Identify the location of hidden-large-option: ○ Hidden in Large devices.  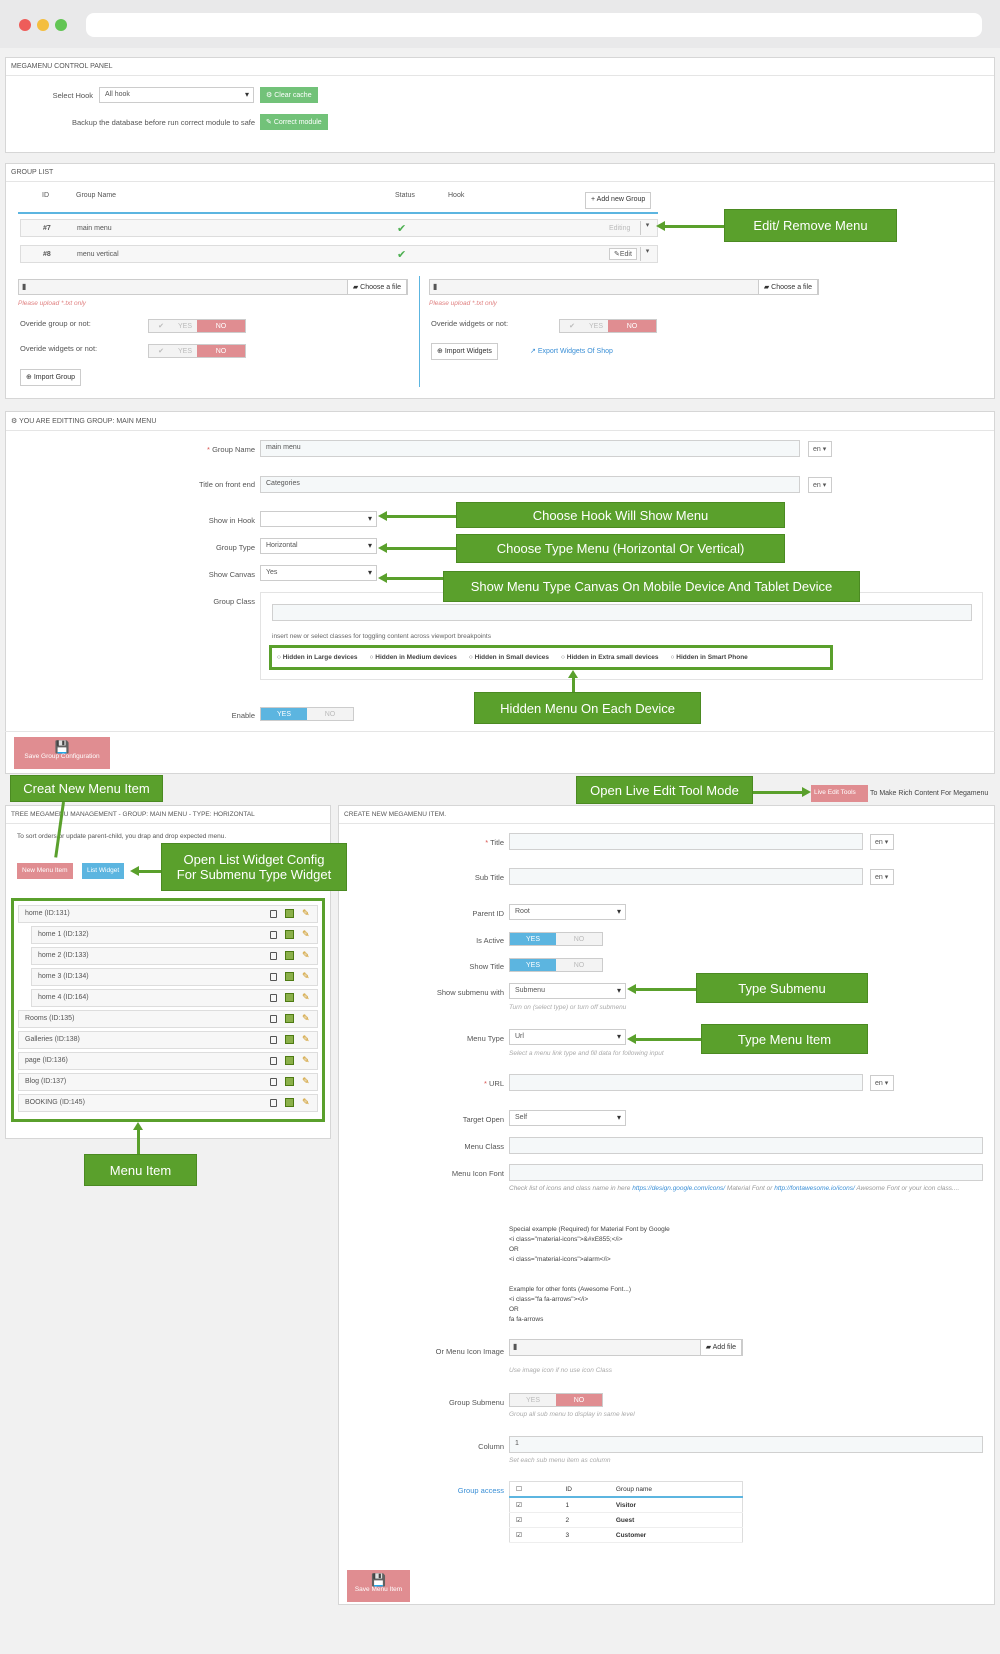
(317, 657).